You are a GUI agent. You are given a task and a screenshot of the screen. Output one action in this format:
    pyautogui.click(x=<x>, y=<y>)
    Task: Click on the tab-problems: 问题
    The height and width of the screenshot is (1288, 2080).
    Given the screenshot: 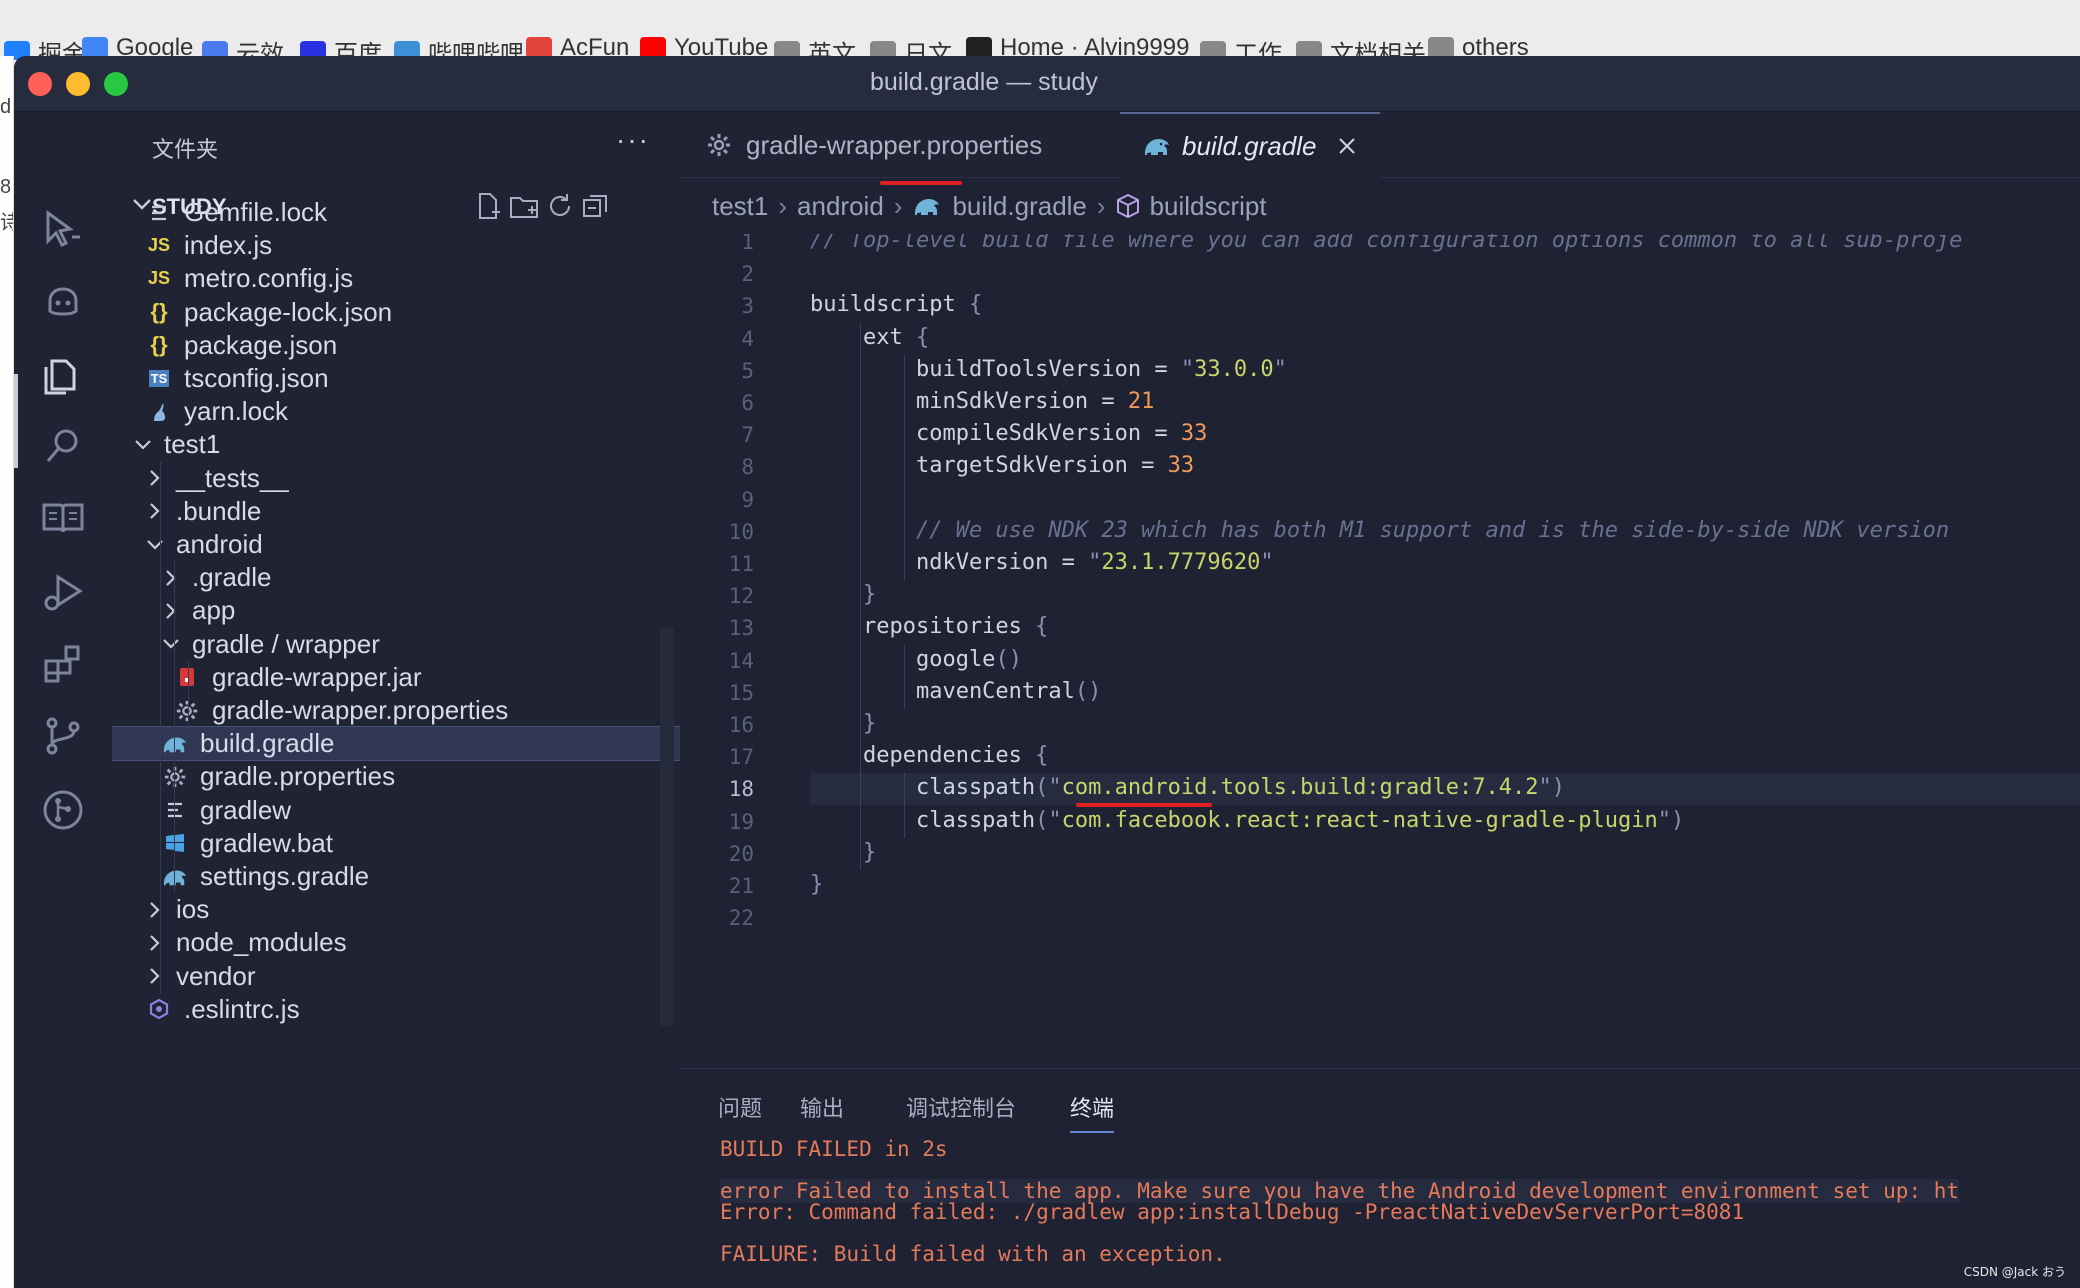 What is the action you would take?
    pyautogui.click(x=740, y=1107)
    